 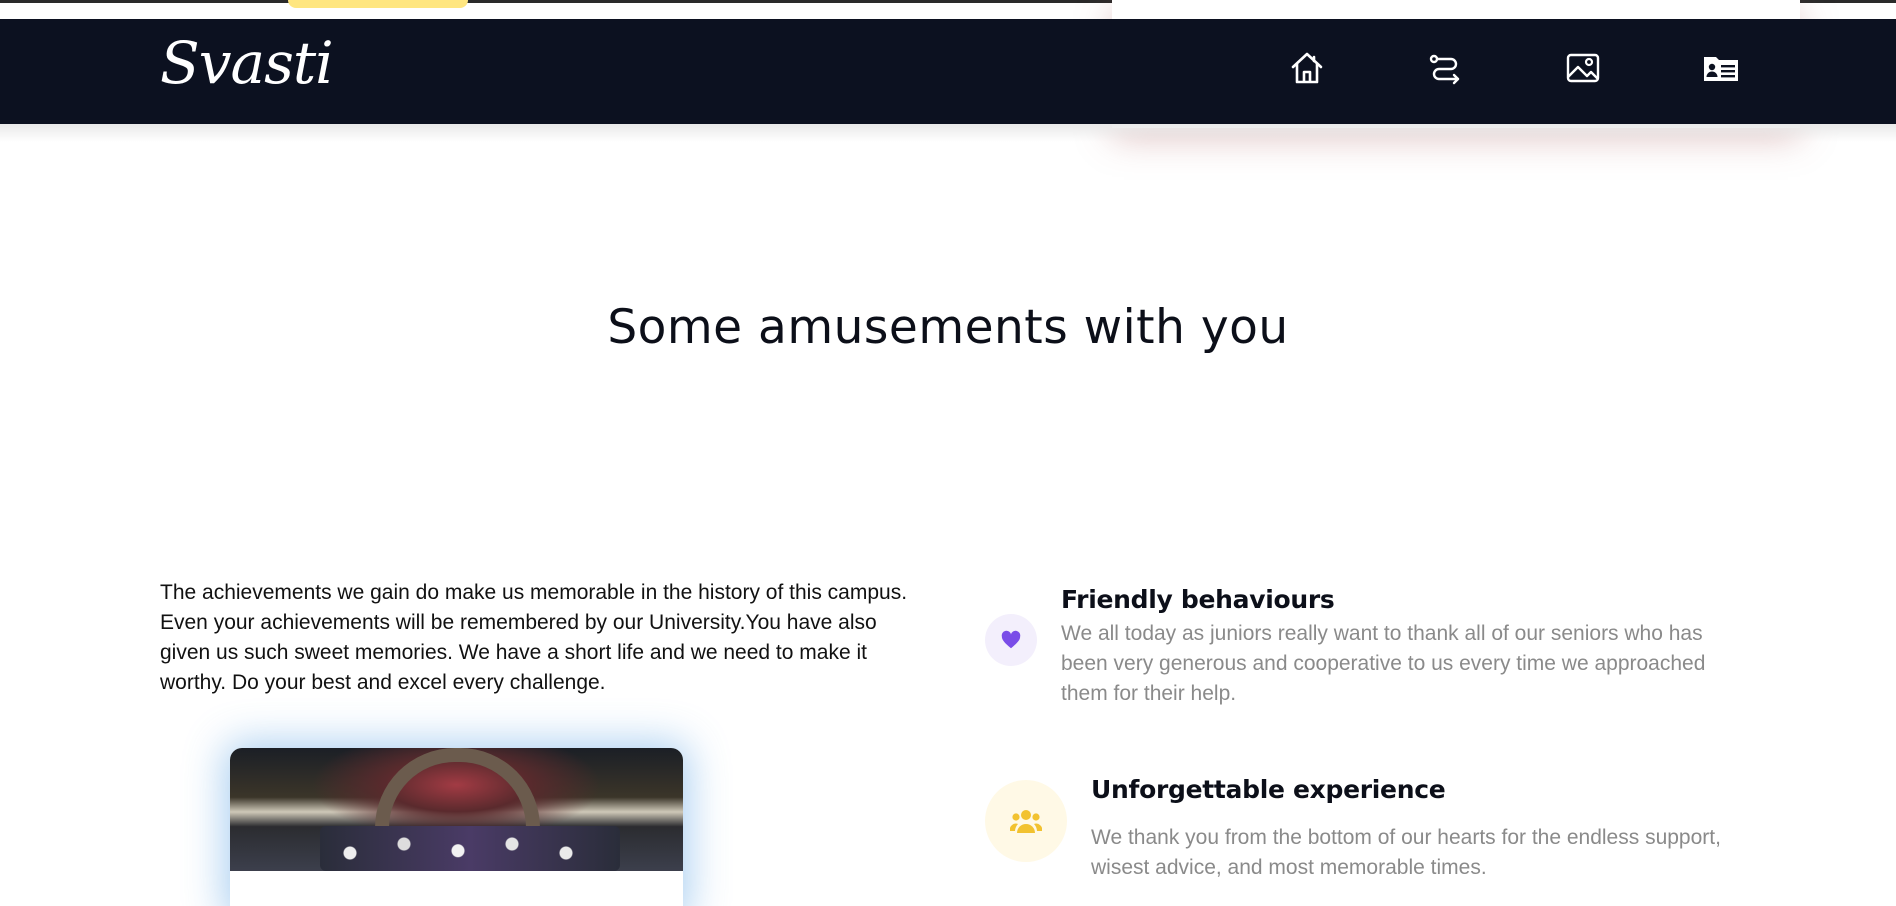 I want to click on route-icon, so click(x=1444, y=69).